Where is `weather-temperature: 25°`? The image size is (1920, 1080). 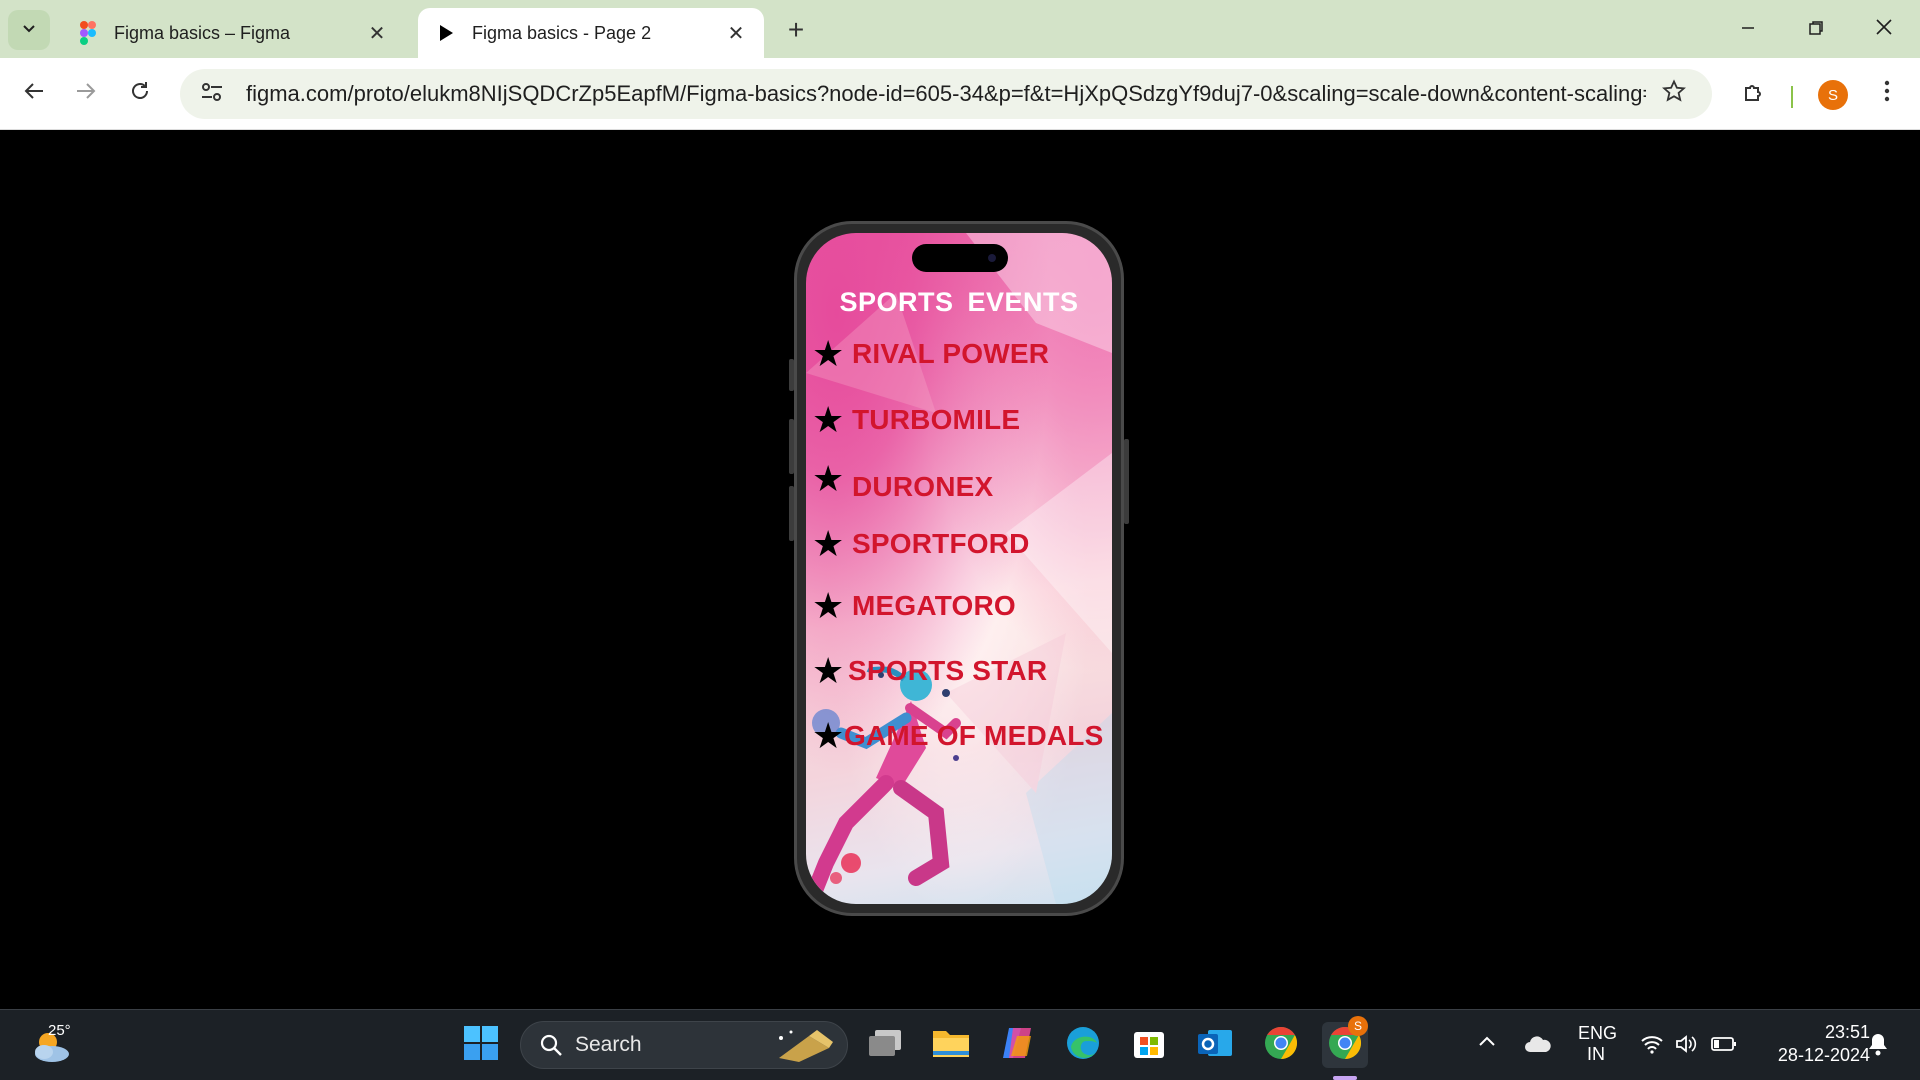
weather-temperature: 25° is located at coordinates (59, 1030).